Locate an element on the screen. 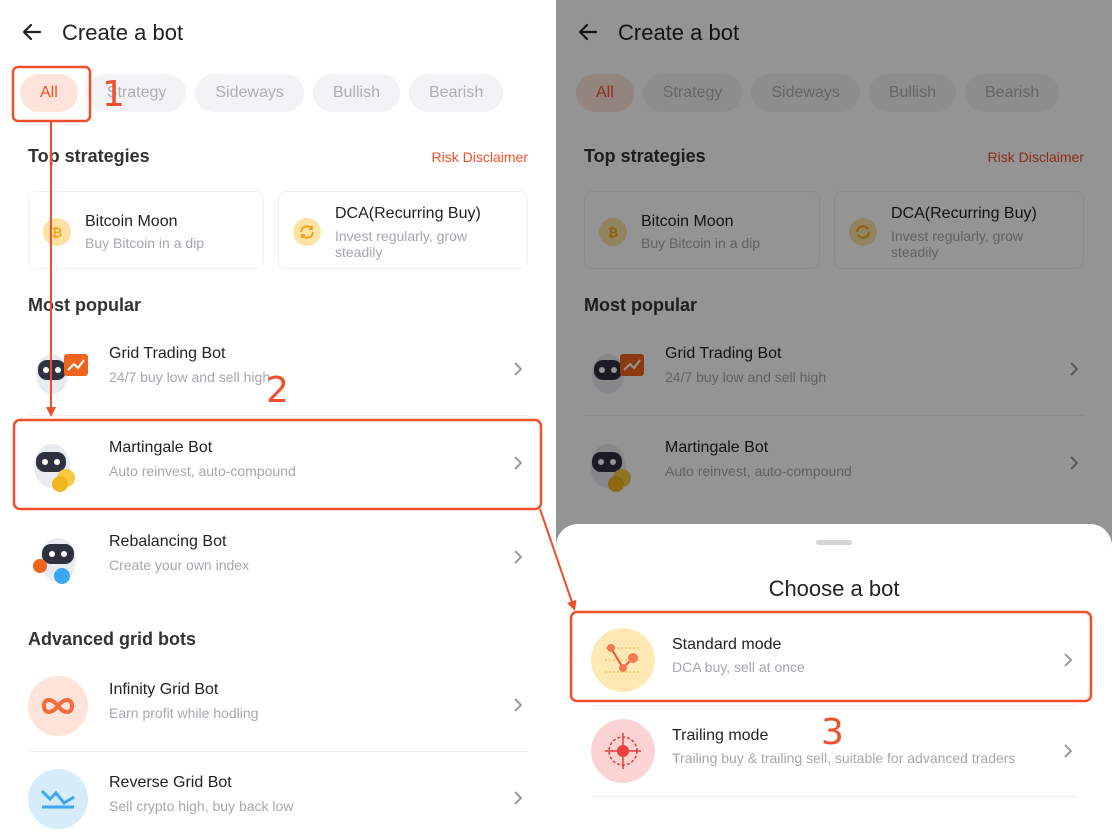  header: Create a bot is located at coordinates (278, 32).